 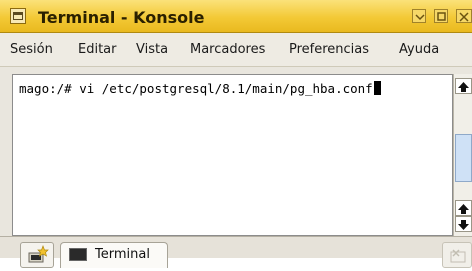 I want to click on minimize-icon, so click(x=420, y=17).